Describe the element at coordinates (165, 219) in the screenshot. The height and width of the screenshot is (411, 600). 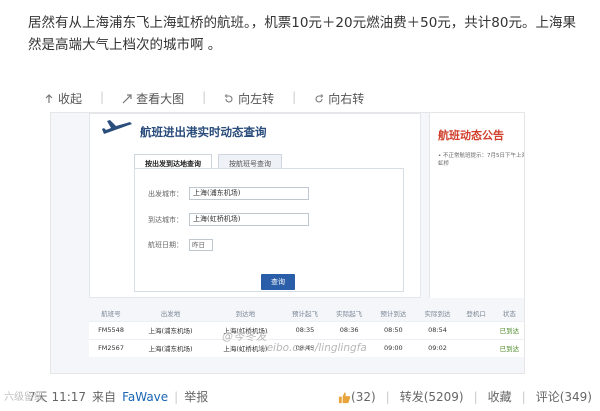
I see `arrive-label: 到达城市：` at that location.